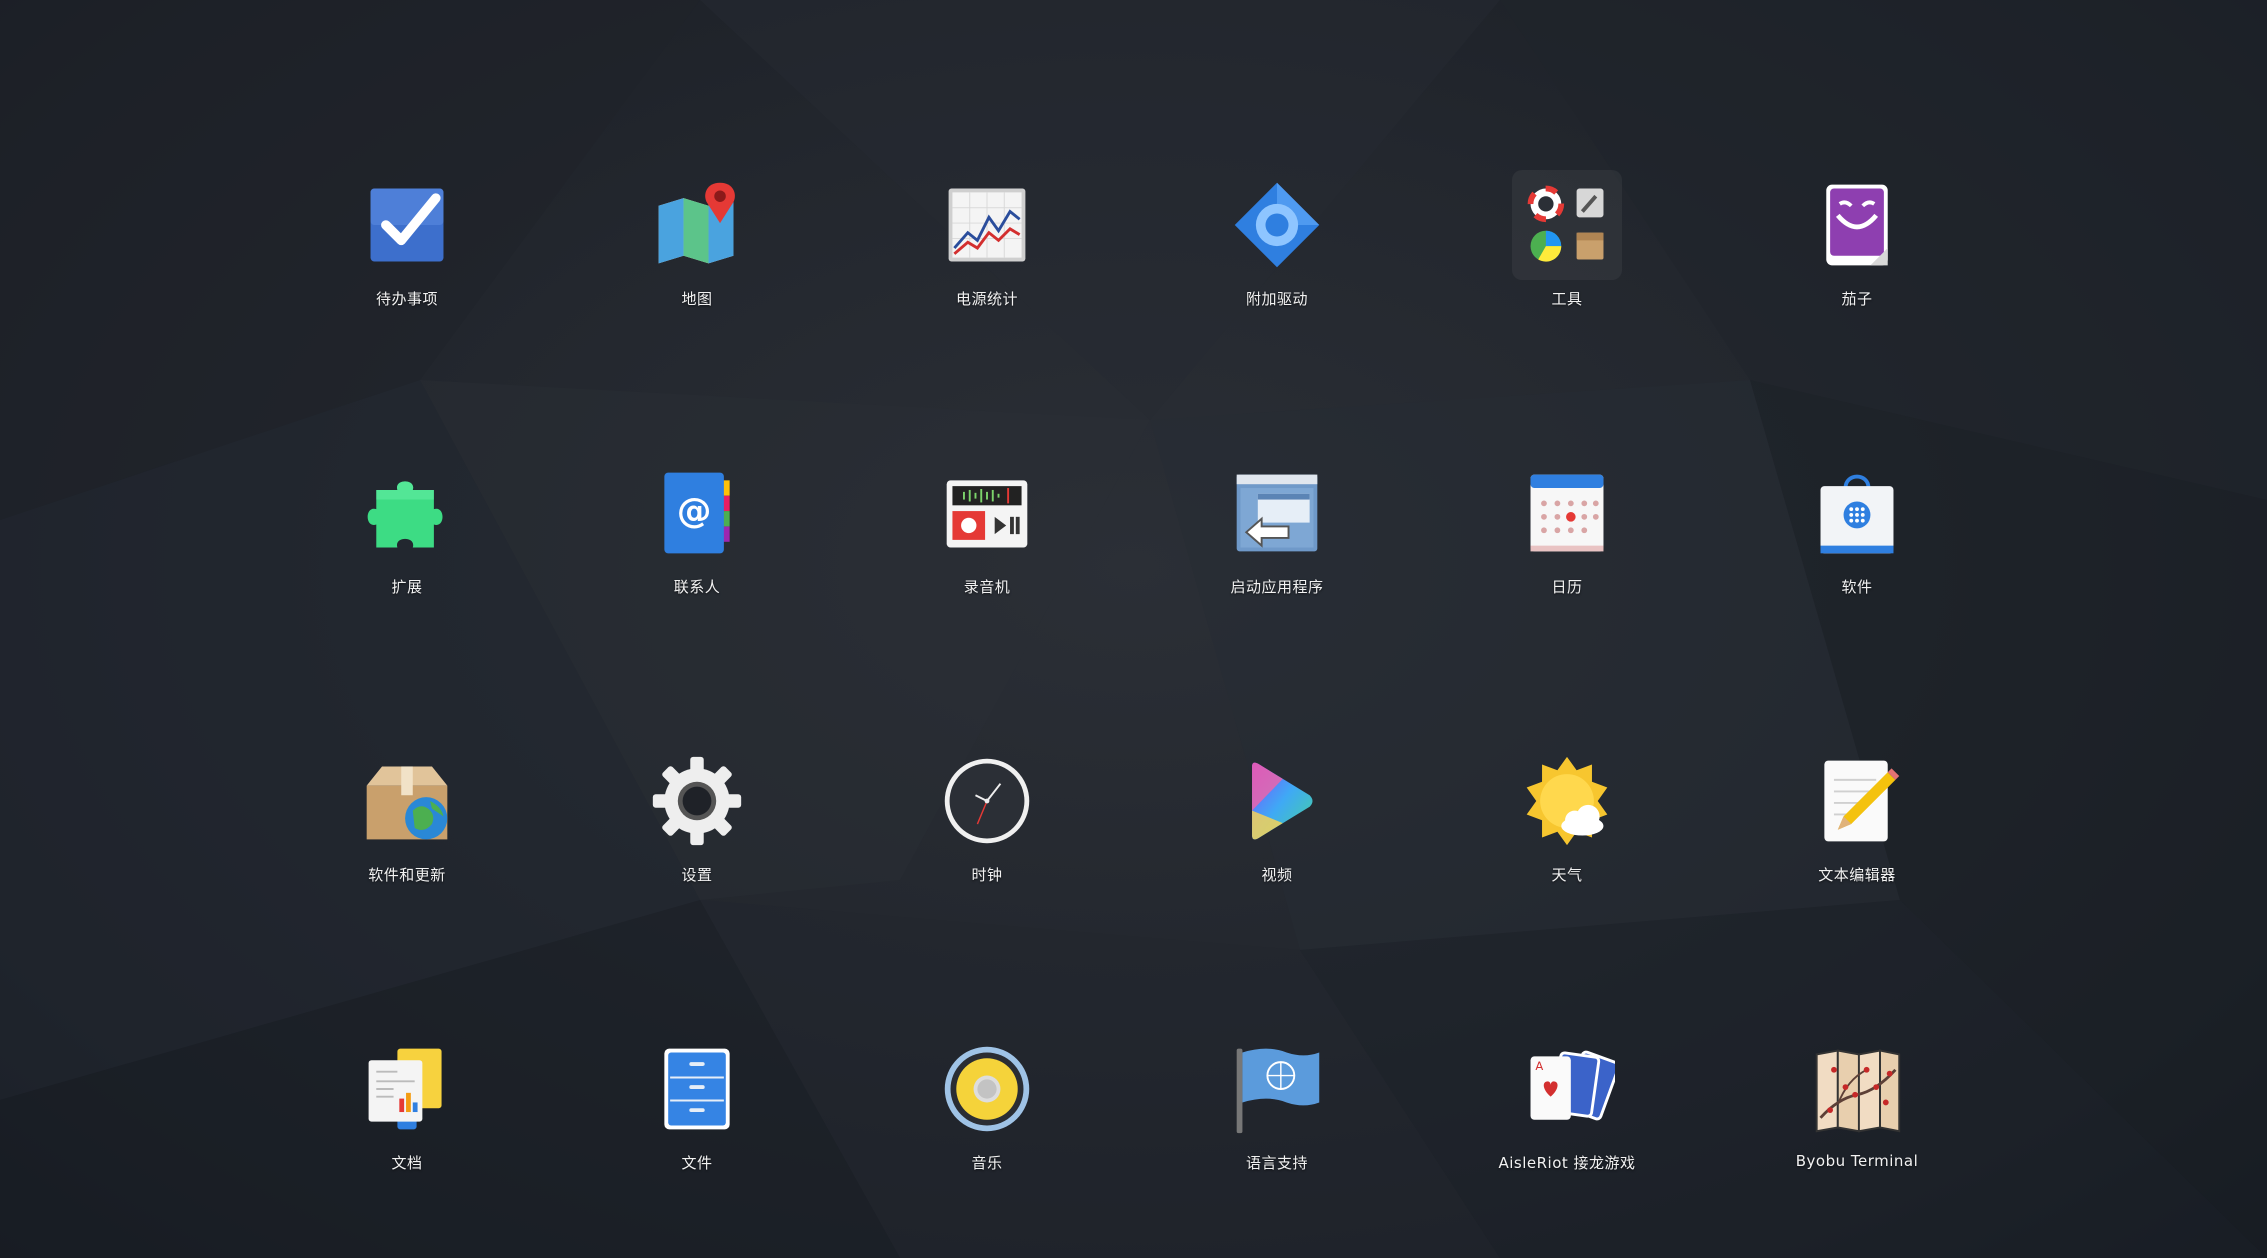 This screenshot has width=2267, height=1258. What do you see at coordinates (697, 801) in the screenshot?
I see `settings-gear-icon` at bounding box center [697, 801].